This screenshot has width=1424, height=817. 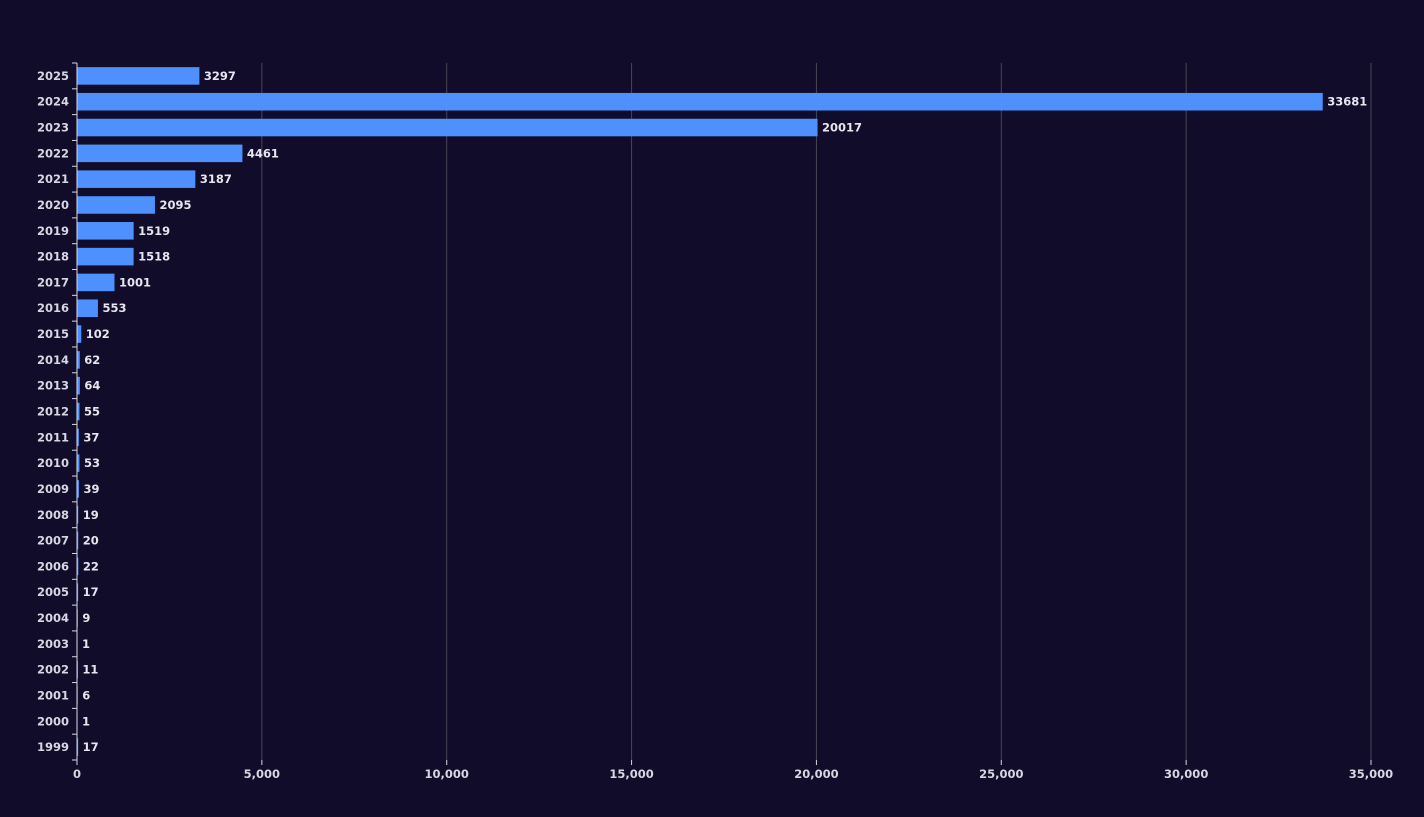 I want to click on category-label-2005: 2005, so click(x=53, y=592).